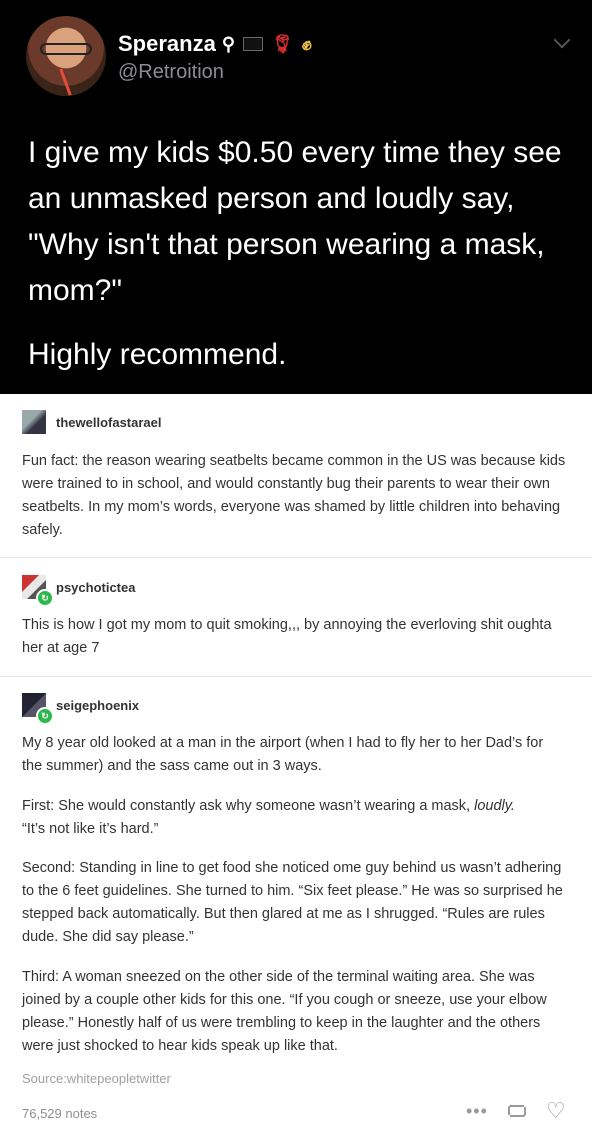 This screenshot has height=1130, width=592. I want to click on raised-fist-icon: ✊︎, so click(306, 43).